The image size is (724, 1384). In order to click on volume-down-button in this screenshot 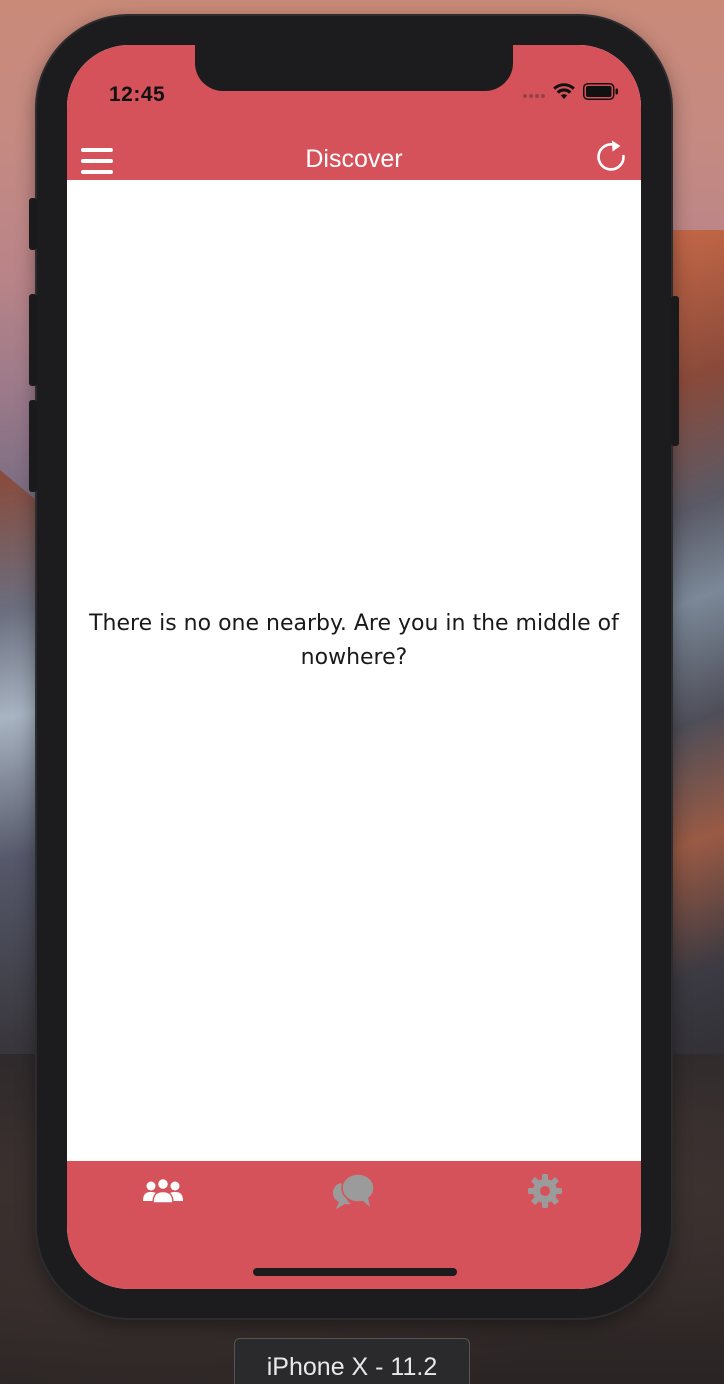, I will do `click(33, 446)`.